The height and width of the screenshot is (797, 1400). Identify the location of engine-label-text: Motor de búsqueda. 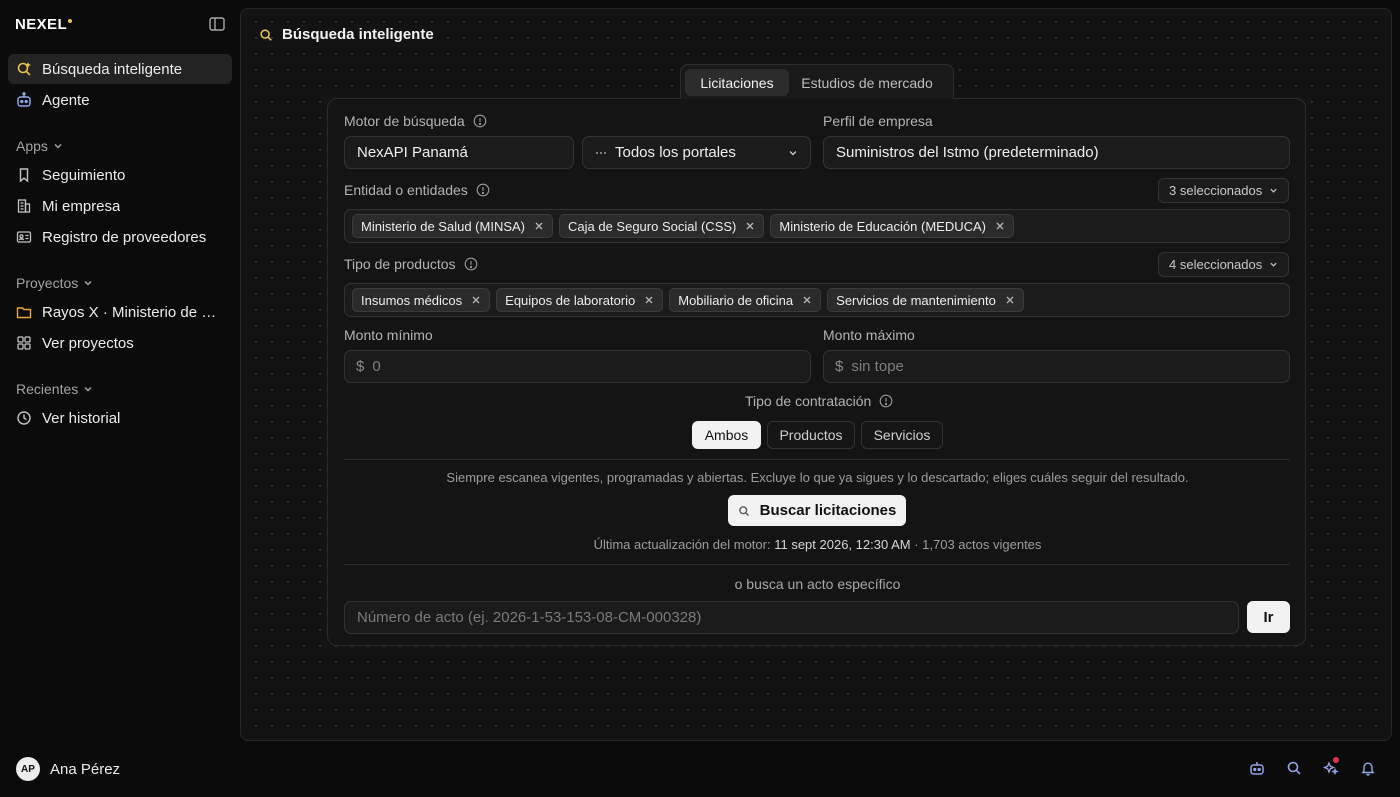
(404, 121).